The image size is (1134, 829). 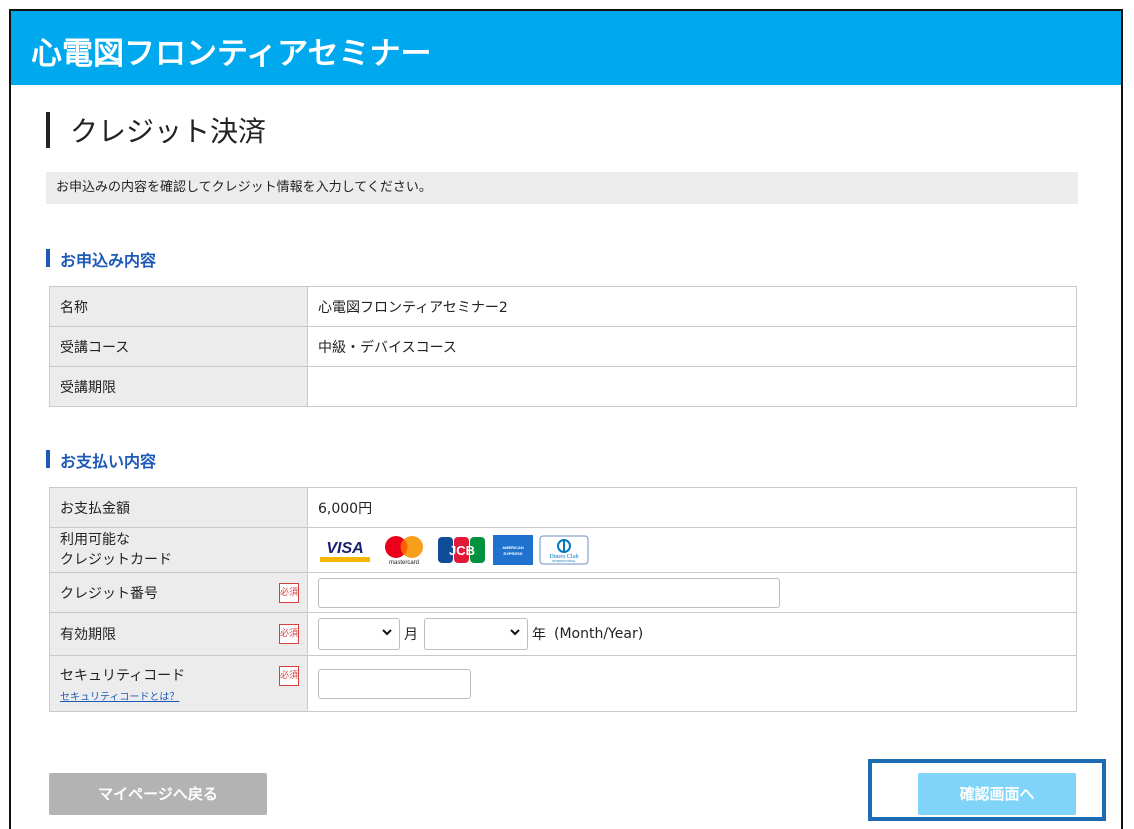 I want to click on instruction-text: お申込みの内容を確認してクレジット情報を入力してください。, so click(x=562, y=188).